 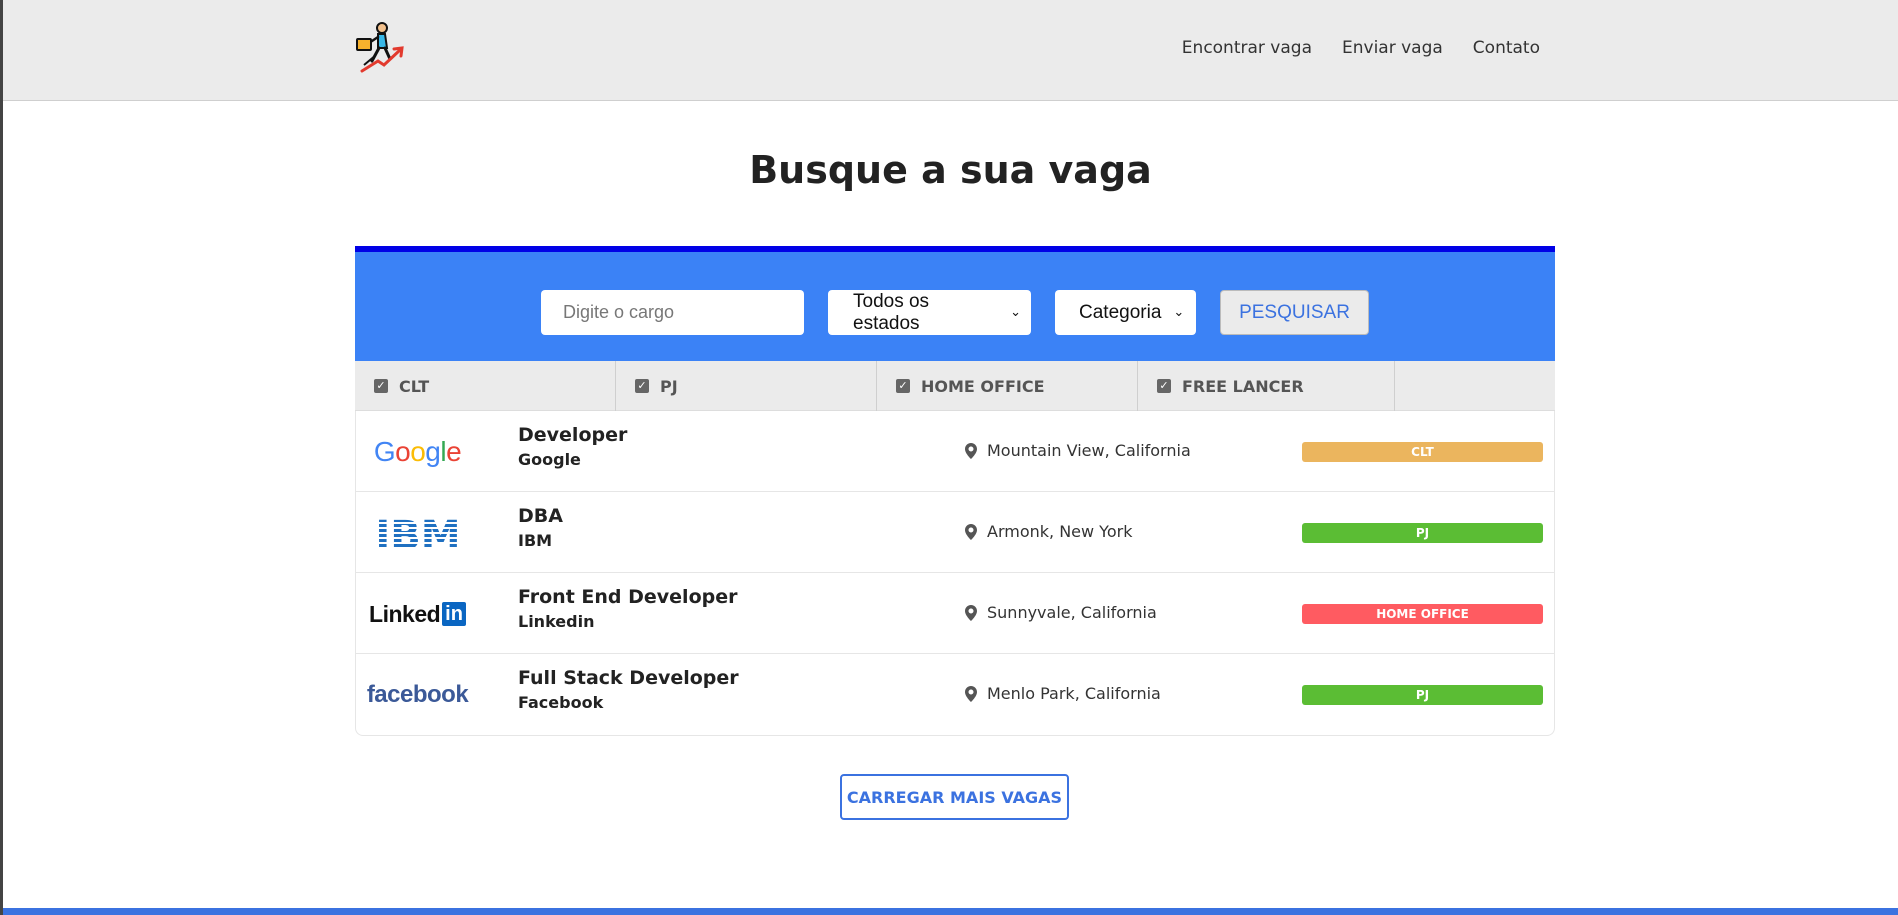 What do you see at coordinates (1072, 612) in the screenshot?
I see `job-location-text: Sunnyvale, California` at bounding box center [1072, 612].